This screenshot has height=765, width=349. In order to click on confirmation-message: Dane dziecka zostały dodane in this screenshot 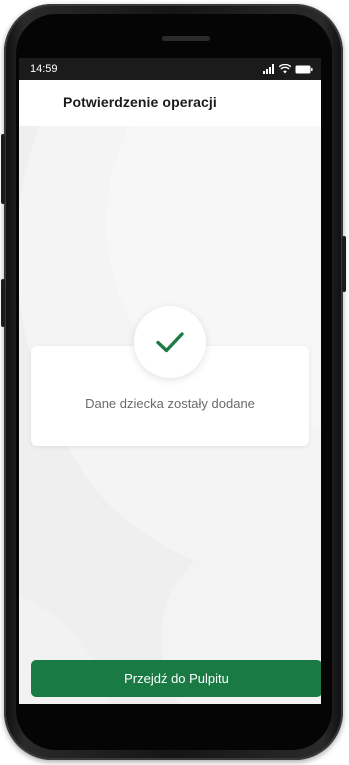, I will do `click(170, 403)`.